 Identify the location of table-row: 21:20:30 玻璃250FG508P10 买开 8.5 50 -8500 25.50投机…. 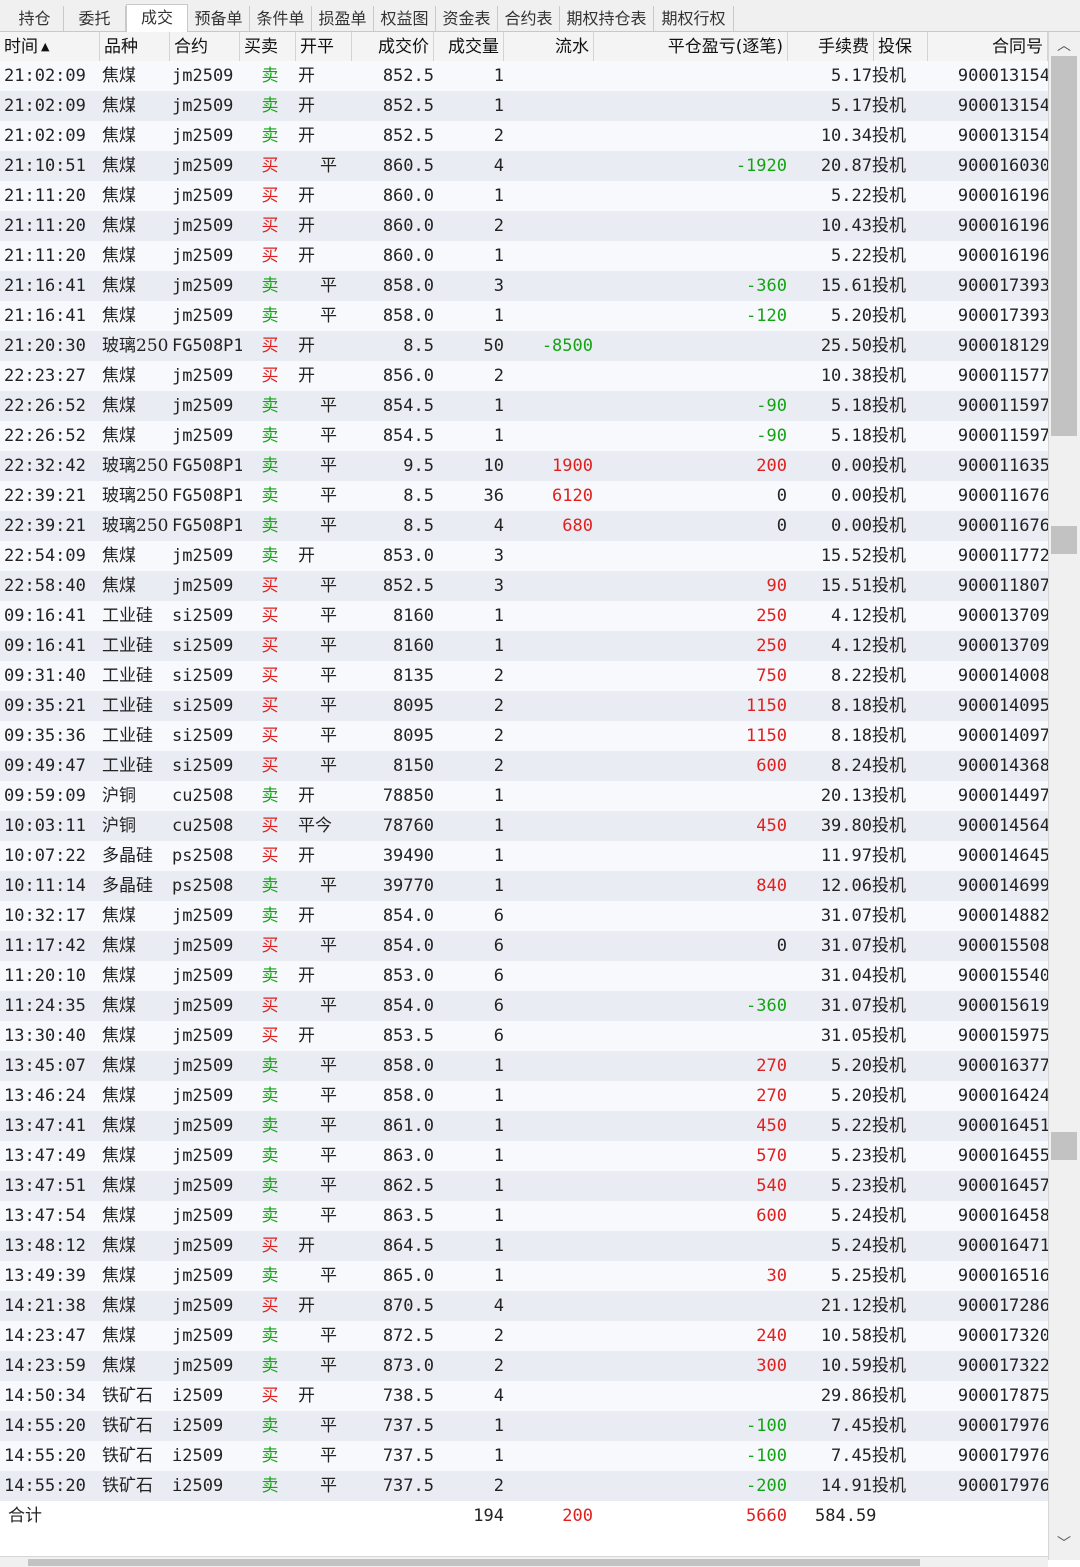
(524, 346).